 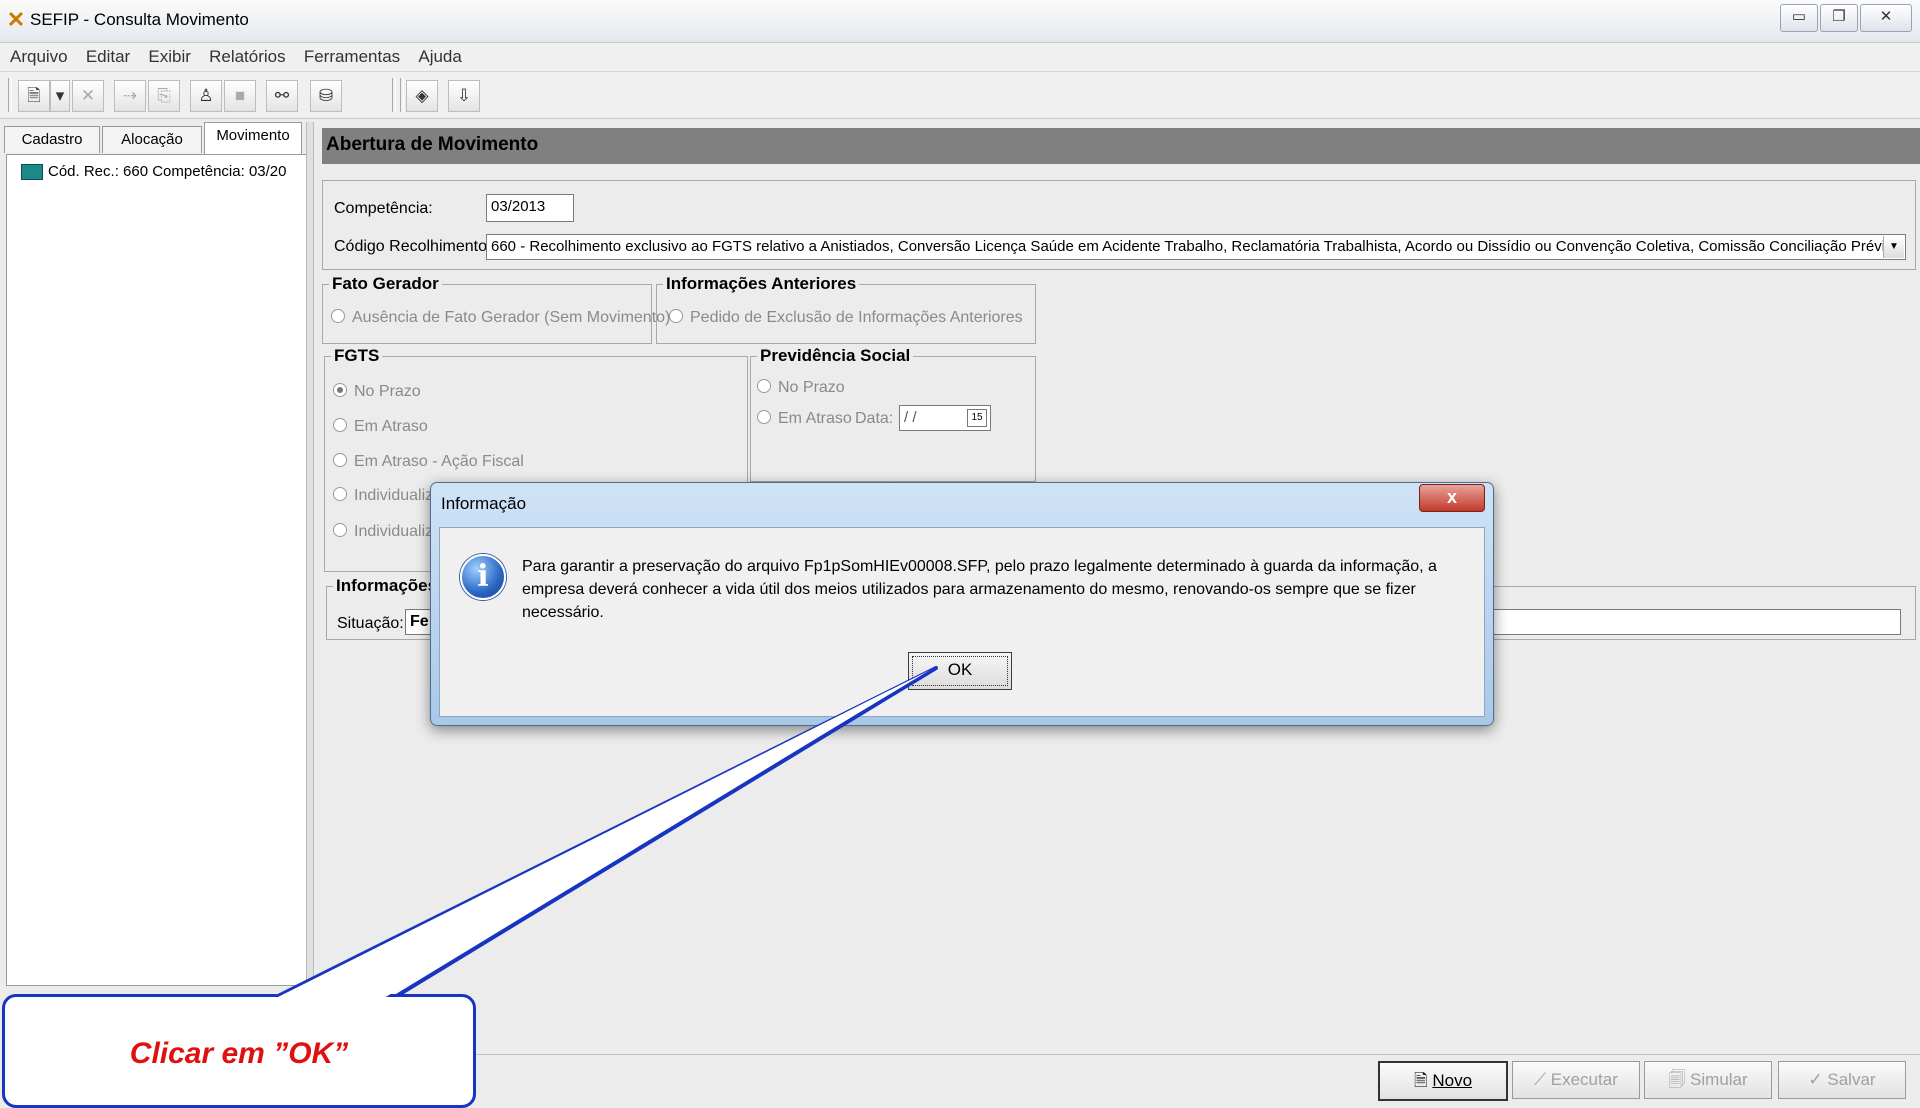 I want to click on tab-movimento: Movimento, so click(x=253, y=138).